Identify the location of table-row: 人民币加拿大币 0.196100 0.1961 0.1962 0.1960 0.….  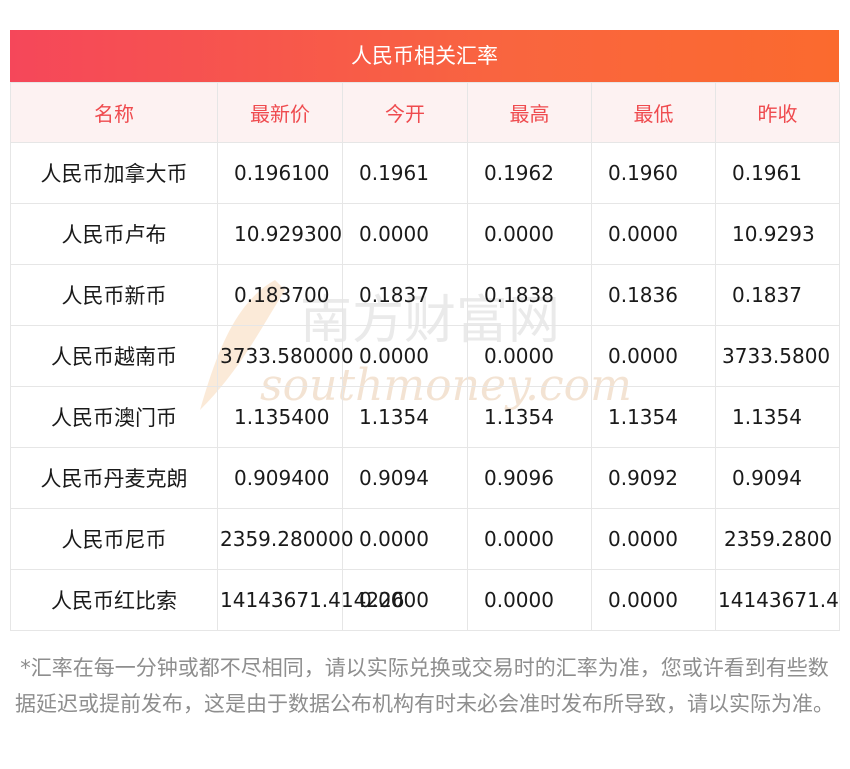
(425, 173).